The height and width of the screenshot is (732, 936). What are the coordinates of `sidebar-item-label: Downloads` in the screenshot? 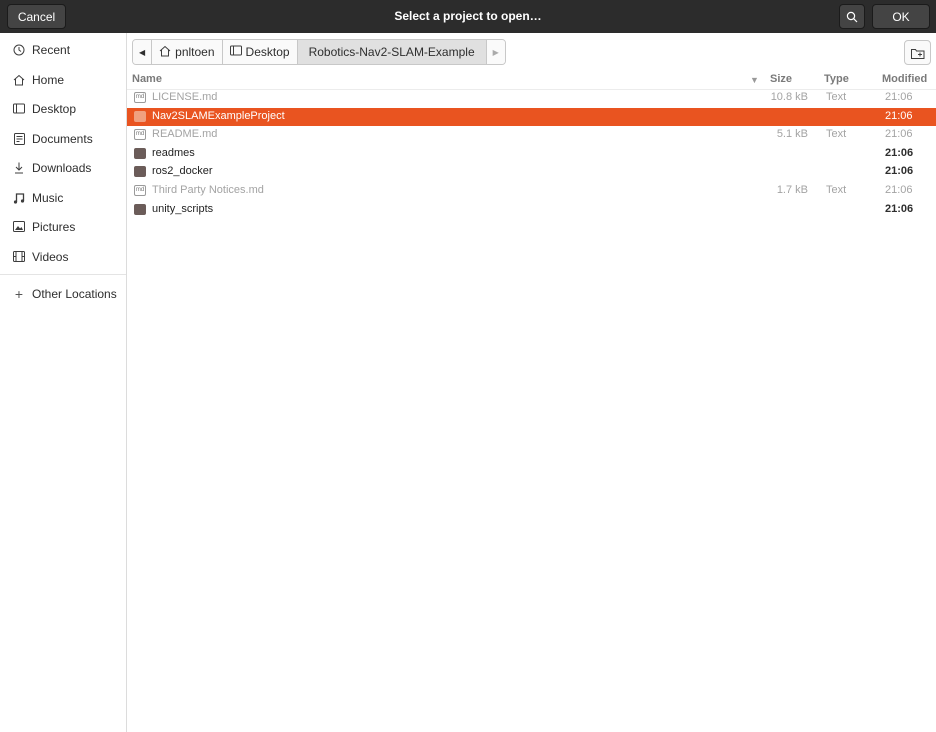 It's located at (62, 167).